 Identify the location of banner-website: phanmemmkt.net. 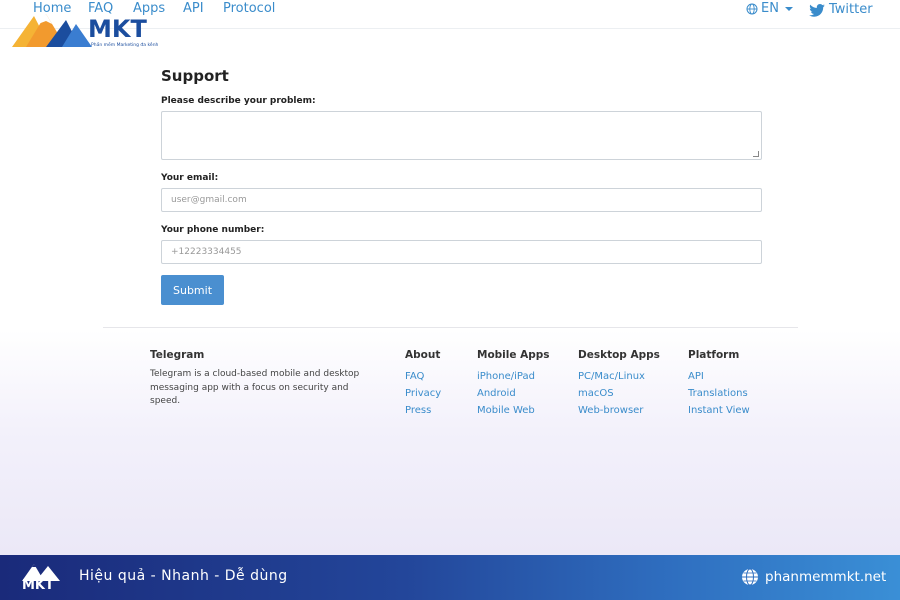
(813, 577).